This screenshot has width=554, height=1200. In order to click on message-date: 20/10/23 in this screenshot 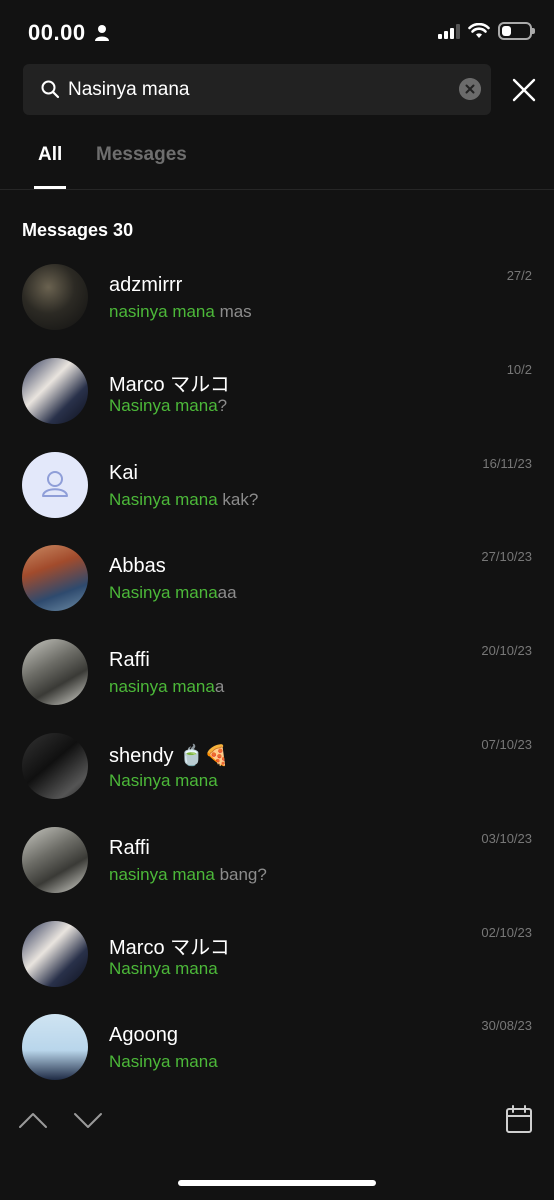, I will do `click(506, 651)`.